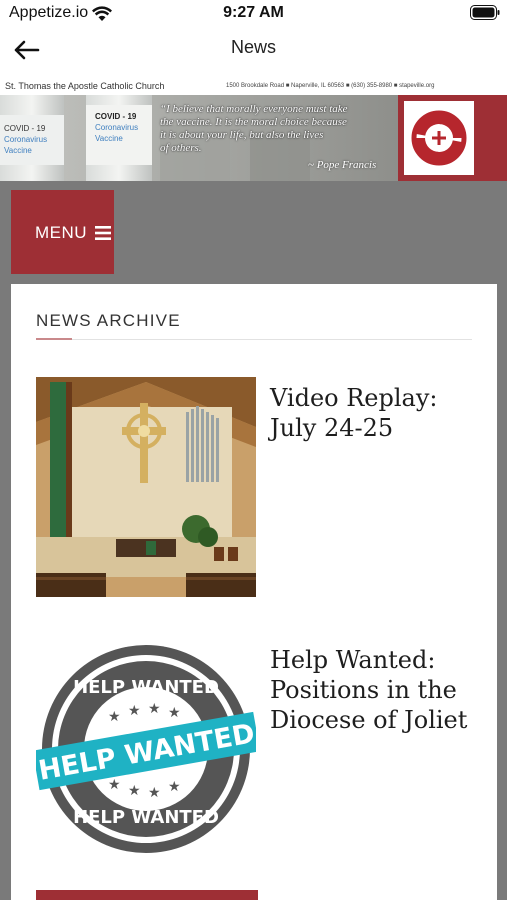 The width and height of the screenshot is (507, 900). I want to click on status-time: 9:27 AM, so click(253, 12).